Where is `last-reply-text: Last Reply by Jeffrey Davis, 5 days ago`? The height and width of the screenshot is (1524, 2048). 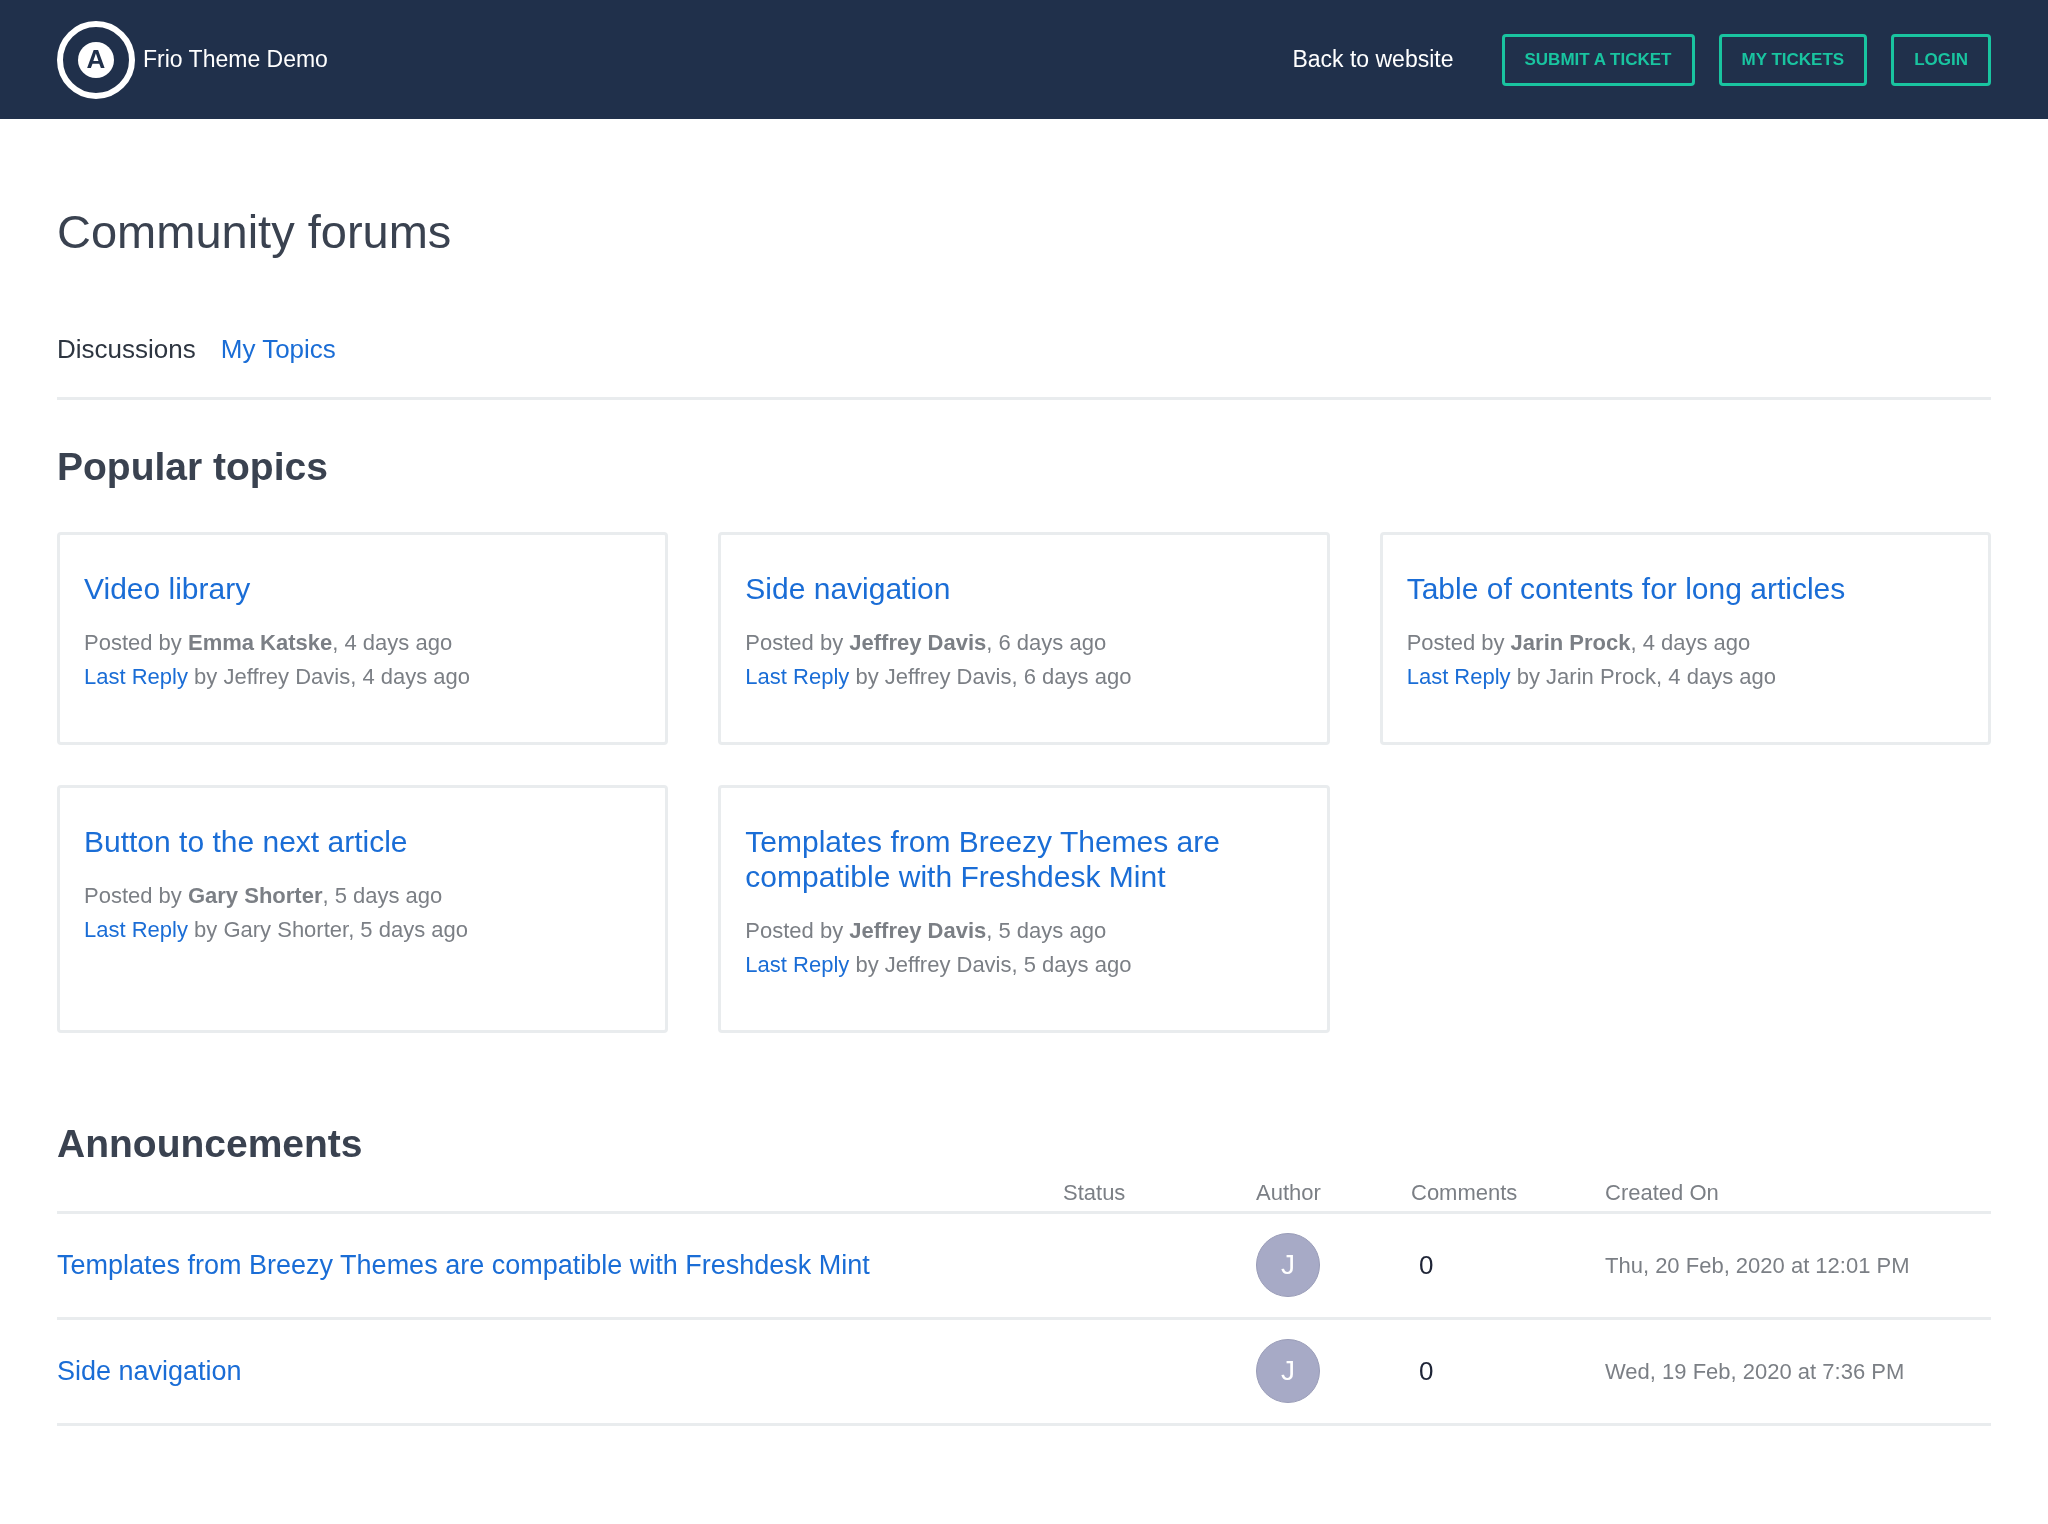 last-reply-text: Last Reply by Jeffrey Davis, 5 days ago is located at coordinates (939, 965).